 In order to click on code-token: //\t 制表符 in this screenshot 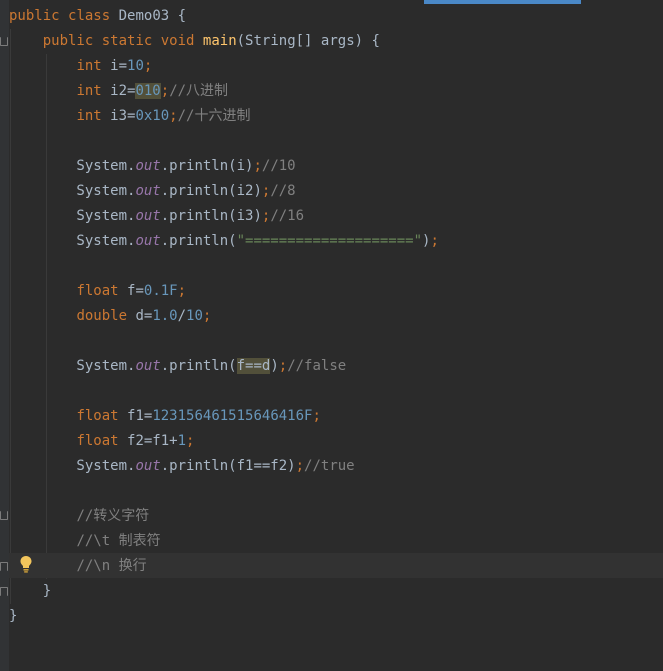, I will do `click(118, 541)`.